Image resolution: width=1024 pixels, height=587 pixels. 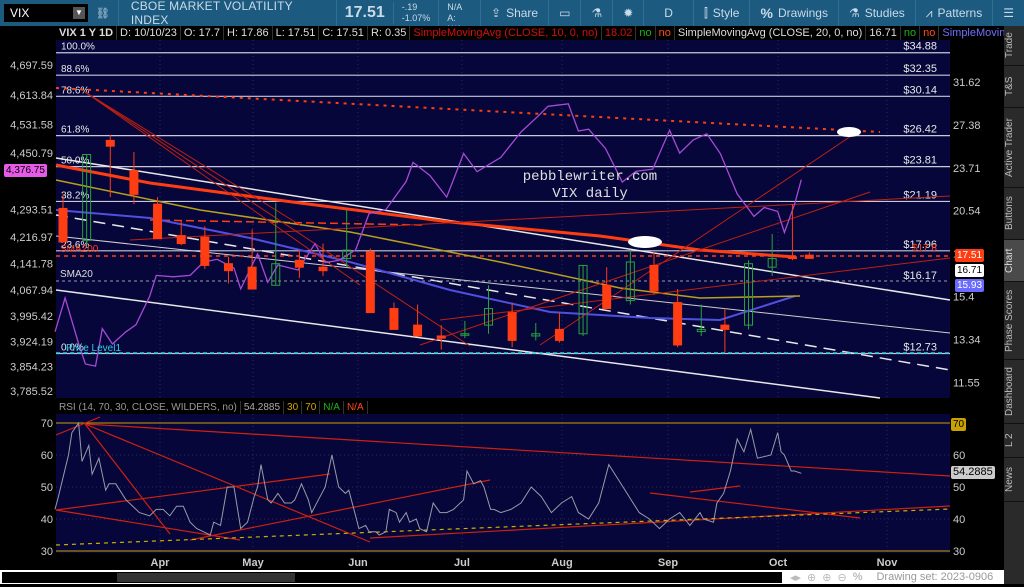 What do you see at coordinates (967, 126) in the screenshot?
I see `price-axis-label: 27.38` at bounding box center [967, 126].